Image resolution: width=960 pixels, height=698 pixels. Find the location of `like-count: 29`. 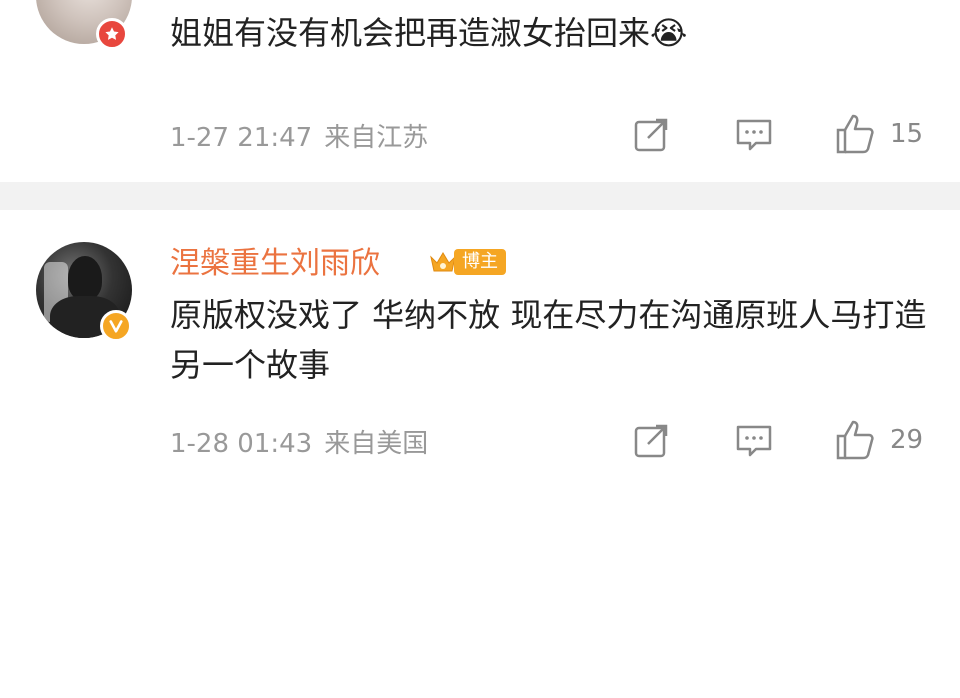

like-count: 29 is located at coordinates (907, 440).